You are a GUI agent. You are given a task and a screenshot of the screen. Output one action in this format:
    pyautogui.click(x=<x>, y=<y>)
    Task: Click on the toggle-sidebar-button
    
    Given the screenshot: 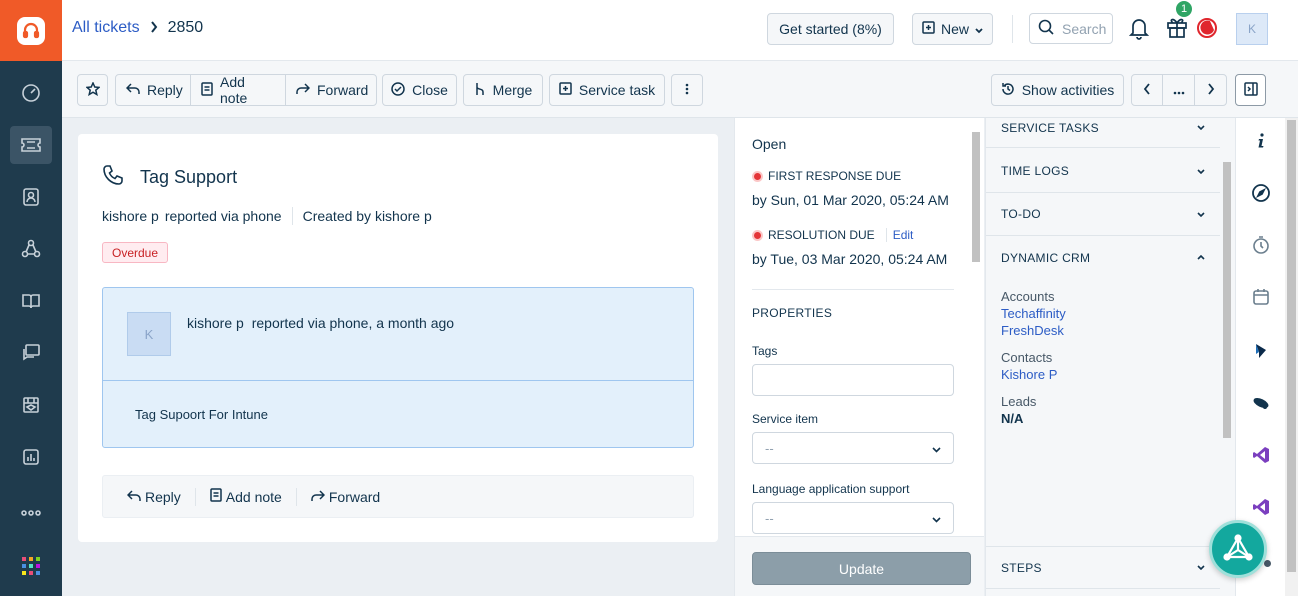 What is the action you would take?
    pyautogui.click(x=1250, y=90)
    